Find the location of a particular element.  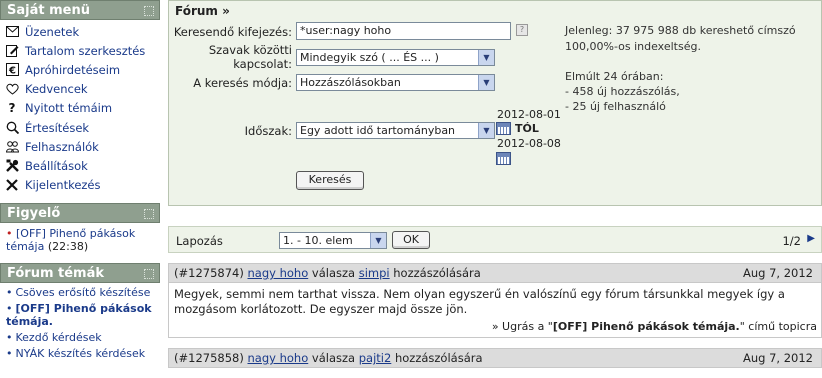

topic-item: • Csöves erősítő készítése is located at coordinates (82, 292).